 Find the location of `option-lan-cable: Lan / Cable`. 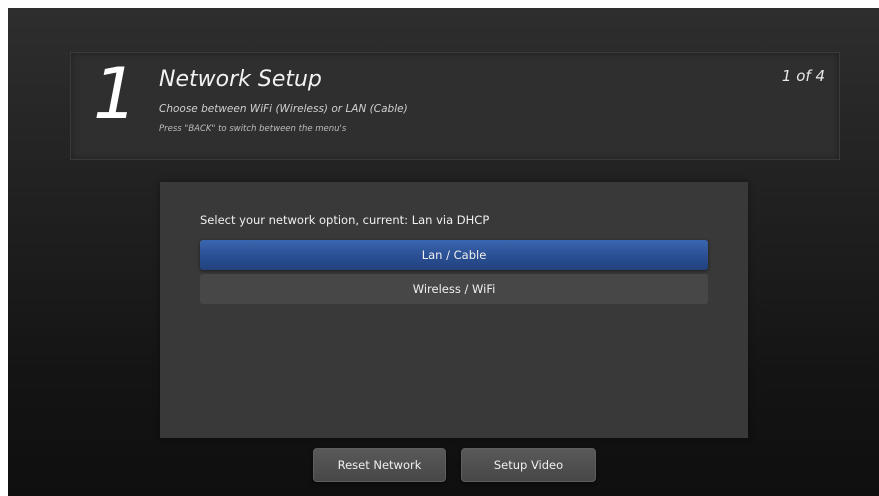

option-lan-cable: Lan / Cable is located at coordinates (454, 255).